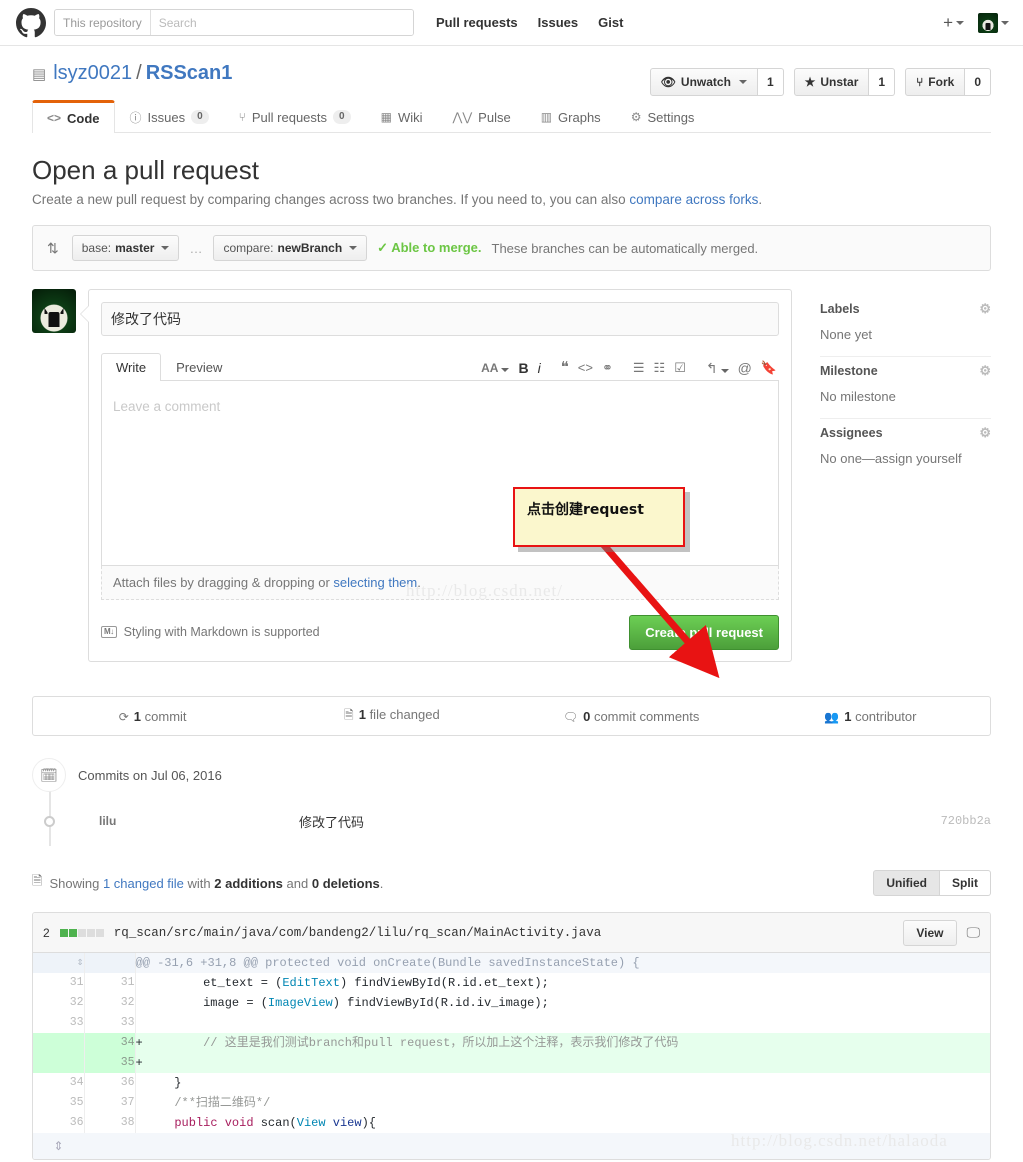 The image size is (1023, 1162). What do you see at coordinates (562, 1083) in the screenshot?
I see `line-code: }` at bounding box center [562, 1083].